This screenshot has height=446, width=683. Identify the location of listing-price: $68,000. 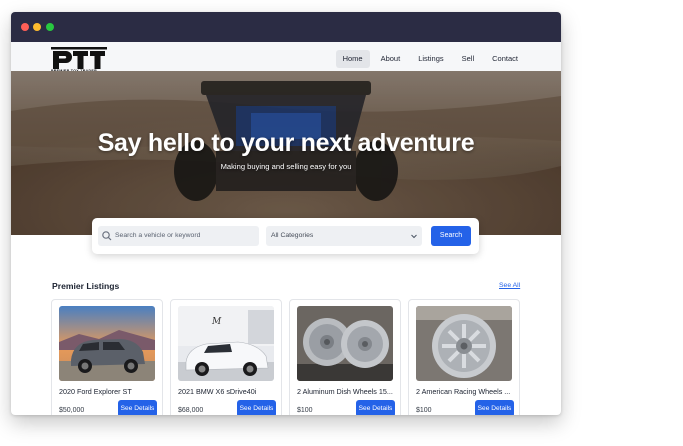
(191, 410).